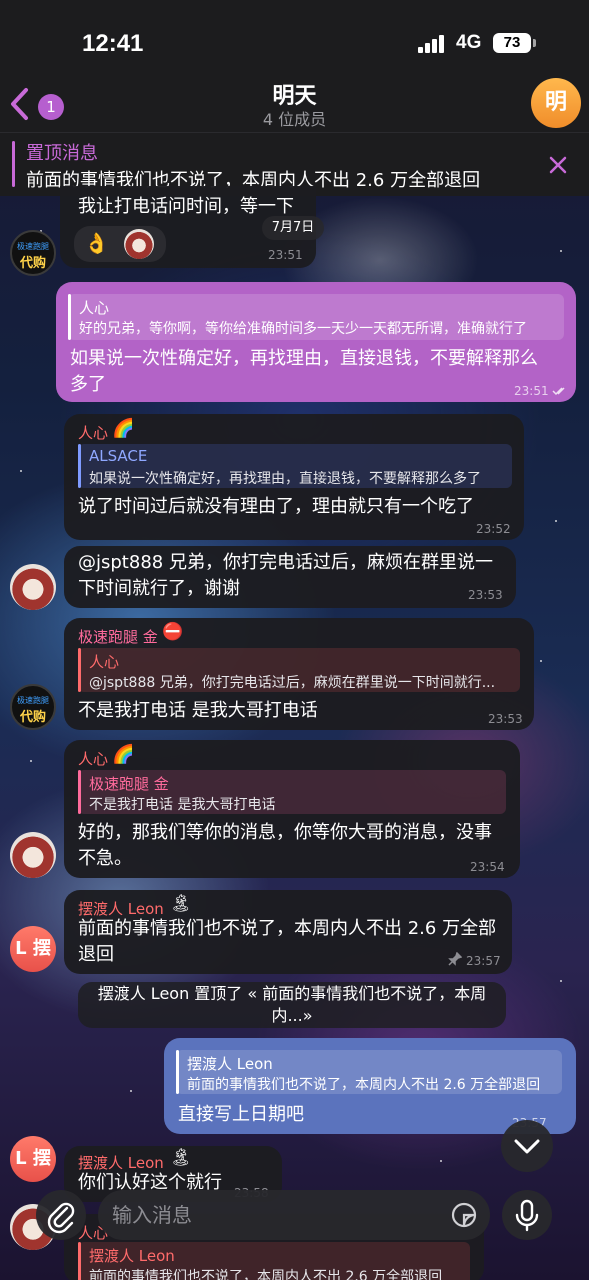  What do you see at coordinates (186, 206) in the screenshot?
I see `message-text: 我让打电话问时间，等一下` at bounding box center [186, 206].